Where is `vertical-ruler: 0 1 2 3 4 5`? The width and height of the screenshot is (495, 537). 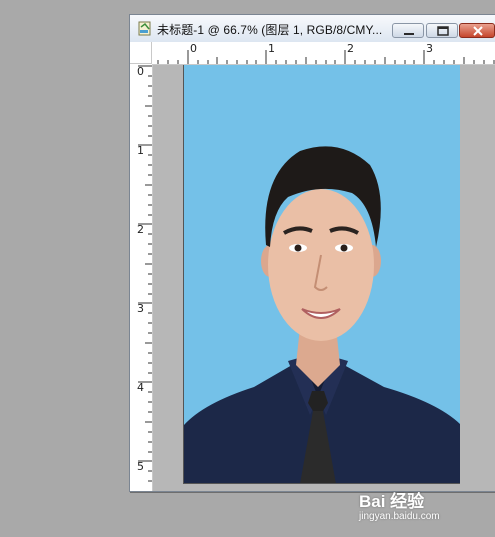
vertical-ruler: 0 1 2 3 4 5 is located at coordinates (141, 277).